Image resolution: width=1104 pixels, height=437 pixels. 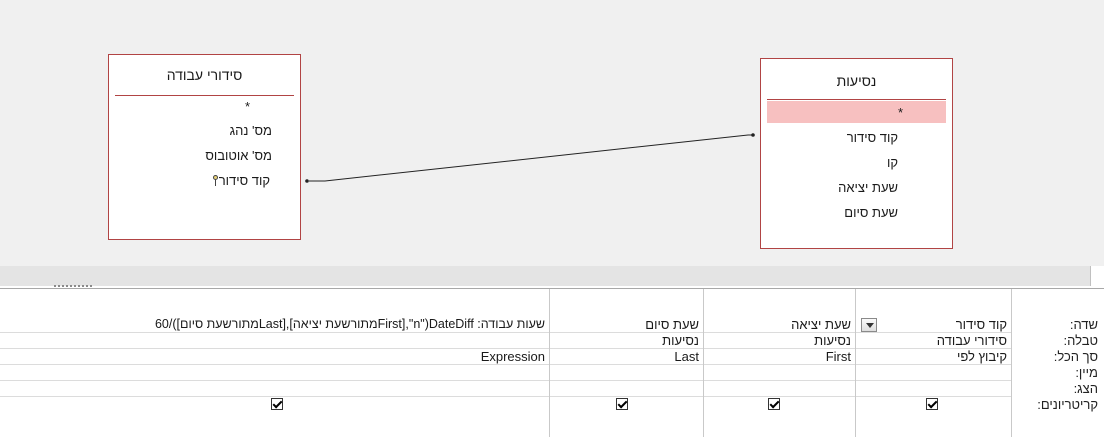 I want to click on cell-total: Last, so click(x=626, y=357).